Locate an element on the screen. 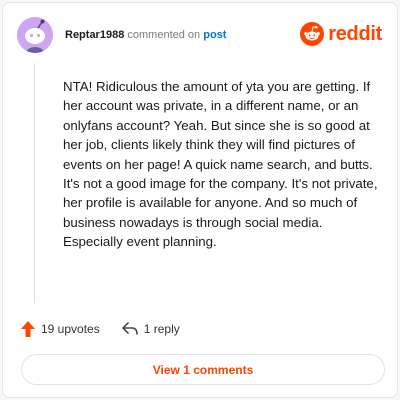 This screenshot has height=400, width=400. upvote-arrow-icon is located at coordinates (28, 329).